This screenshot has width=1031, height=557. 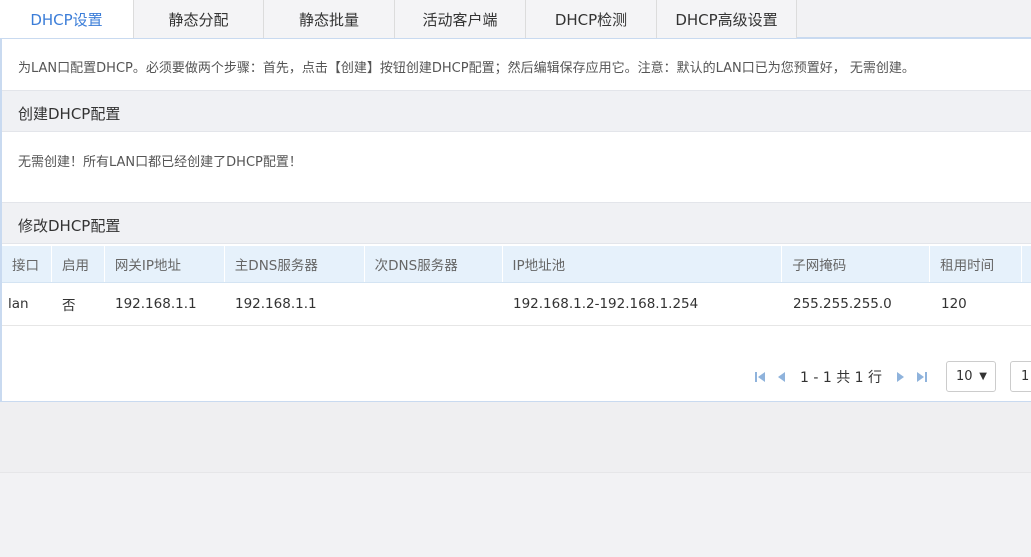 What do you see at coordinates (160, 162) in the screenshot?
I see `create-dhcp-message: 无需创建！所有LAN口都已经创建了DHCP配置！` at bounding box center [160, 162].